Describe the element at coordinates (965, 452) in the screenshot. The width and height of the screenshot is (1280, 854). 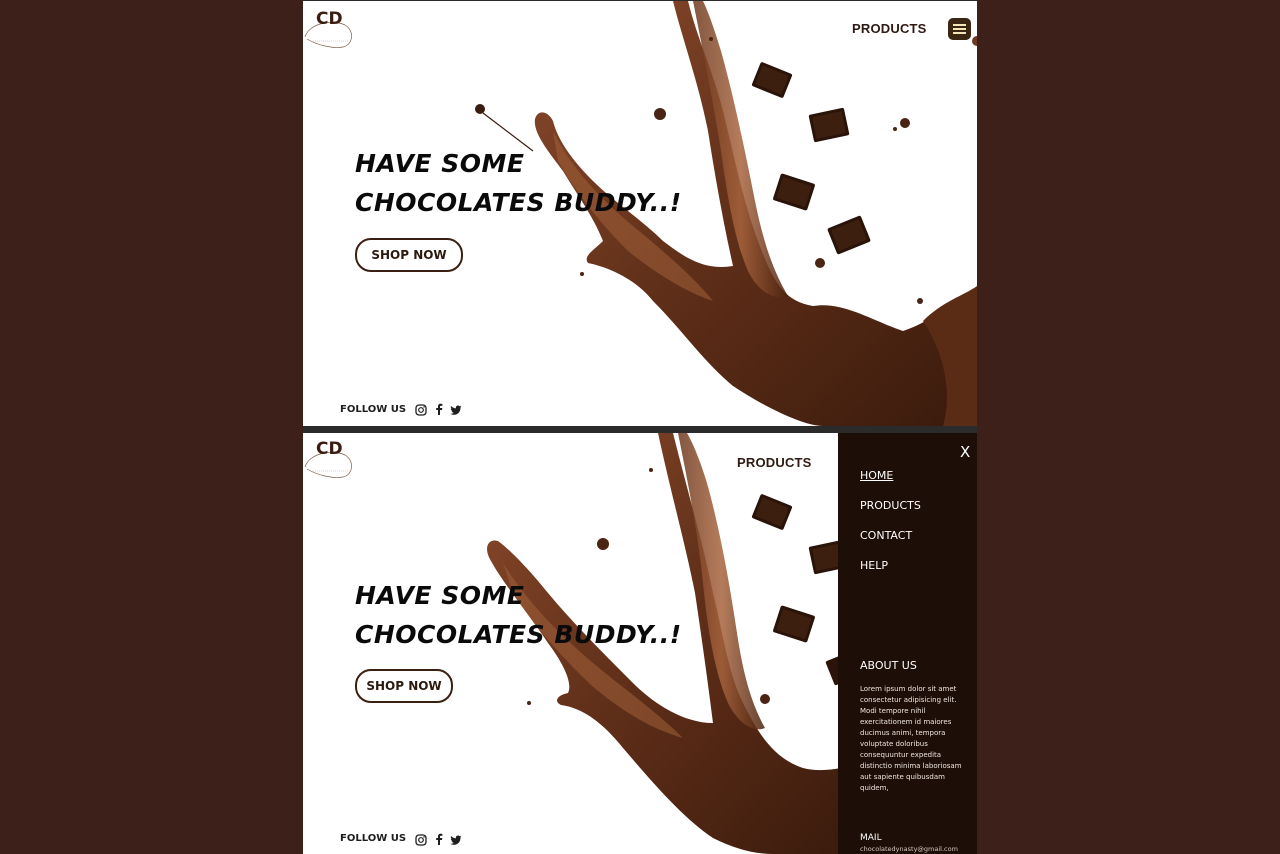
I see `close-drawer-button: X` at that location.